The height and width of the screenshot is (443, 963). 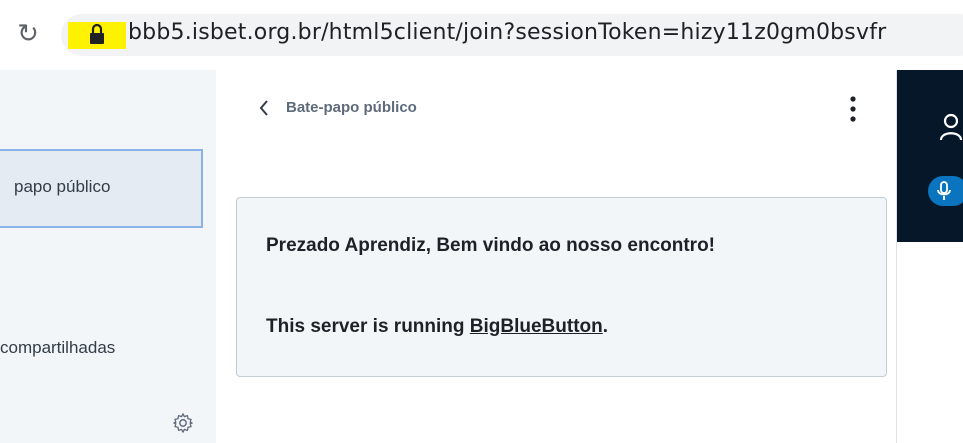 I want to click on kebab-menu-icon, so click(x=853, y=109).